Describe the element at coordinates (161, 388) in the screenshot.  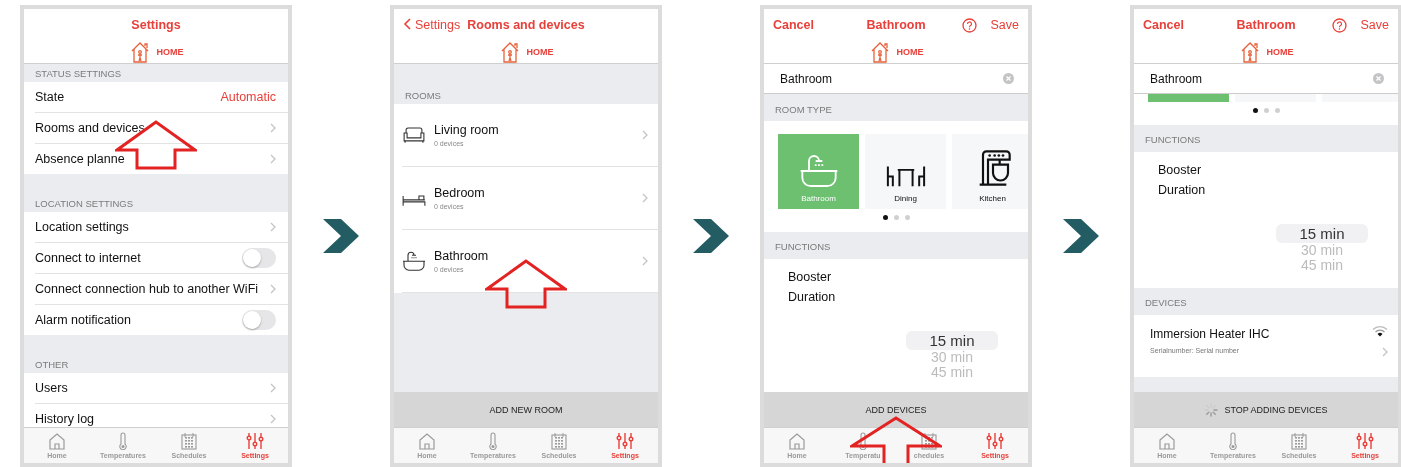
I see `settings-row: Users` at that location.